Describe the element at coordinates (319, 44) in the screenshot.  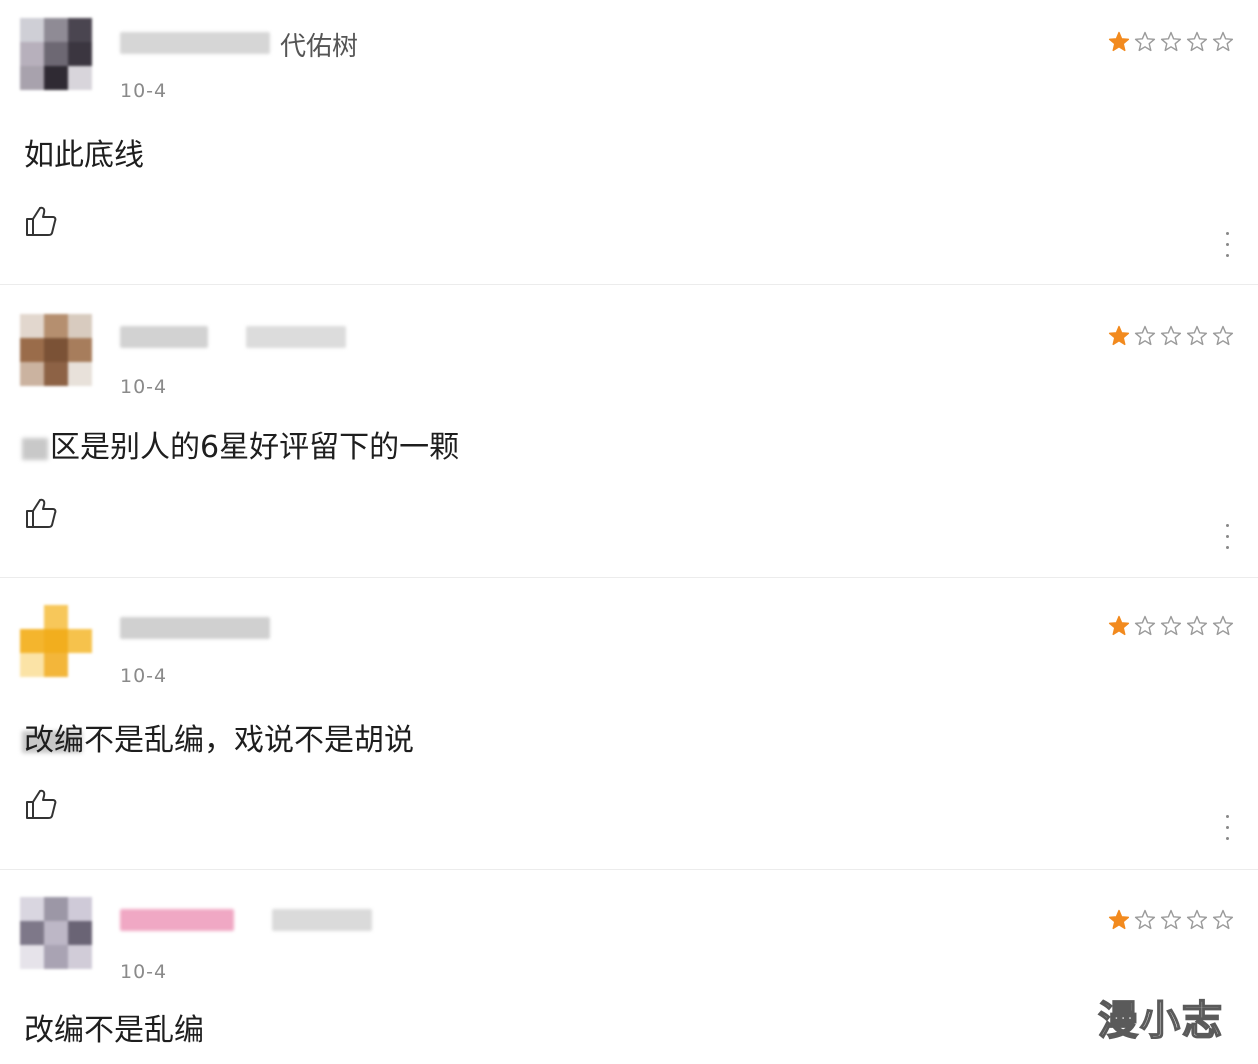
I see `username: 代佑树` at that location.